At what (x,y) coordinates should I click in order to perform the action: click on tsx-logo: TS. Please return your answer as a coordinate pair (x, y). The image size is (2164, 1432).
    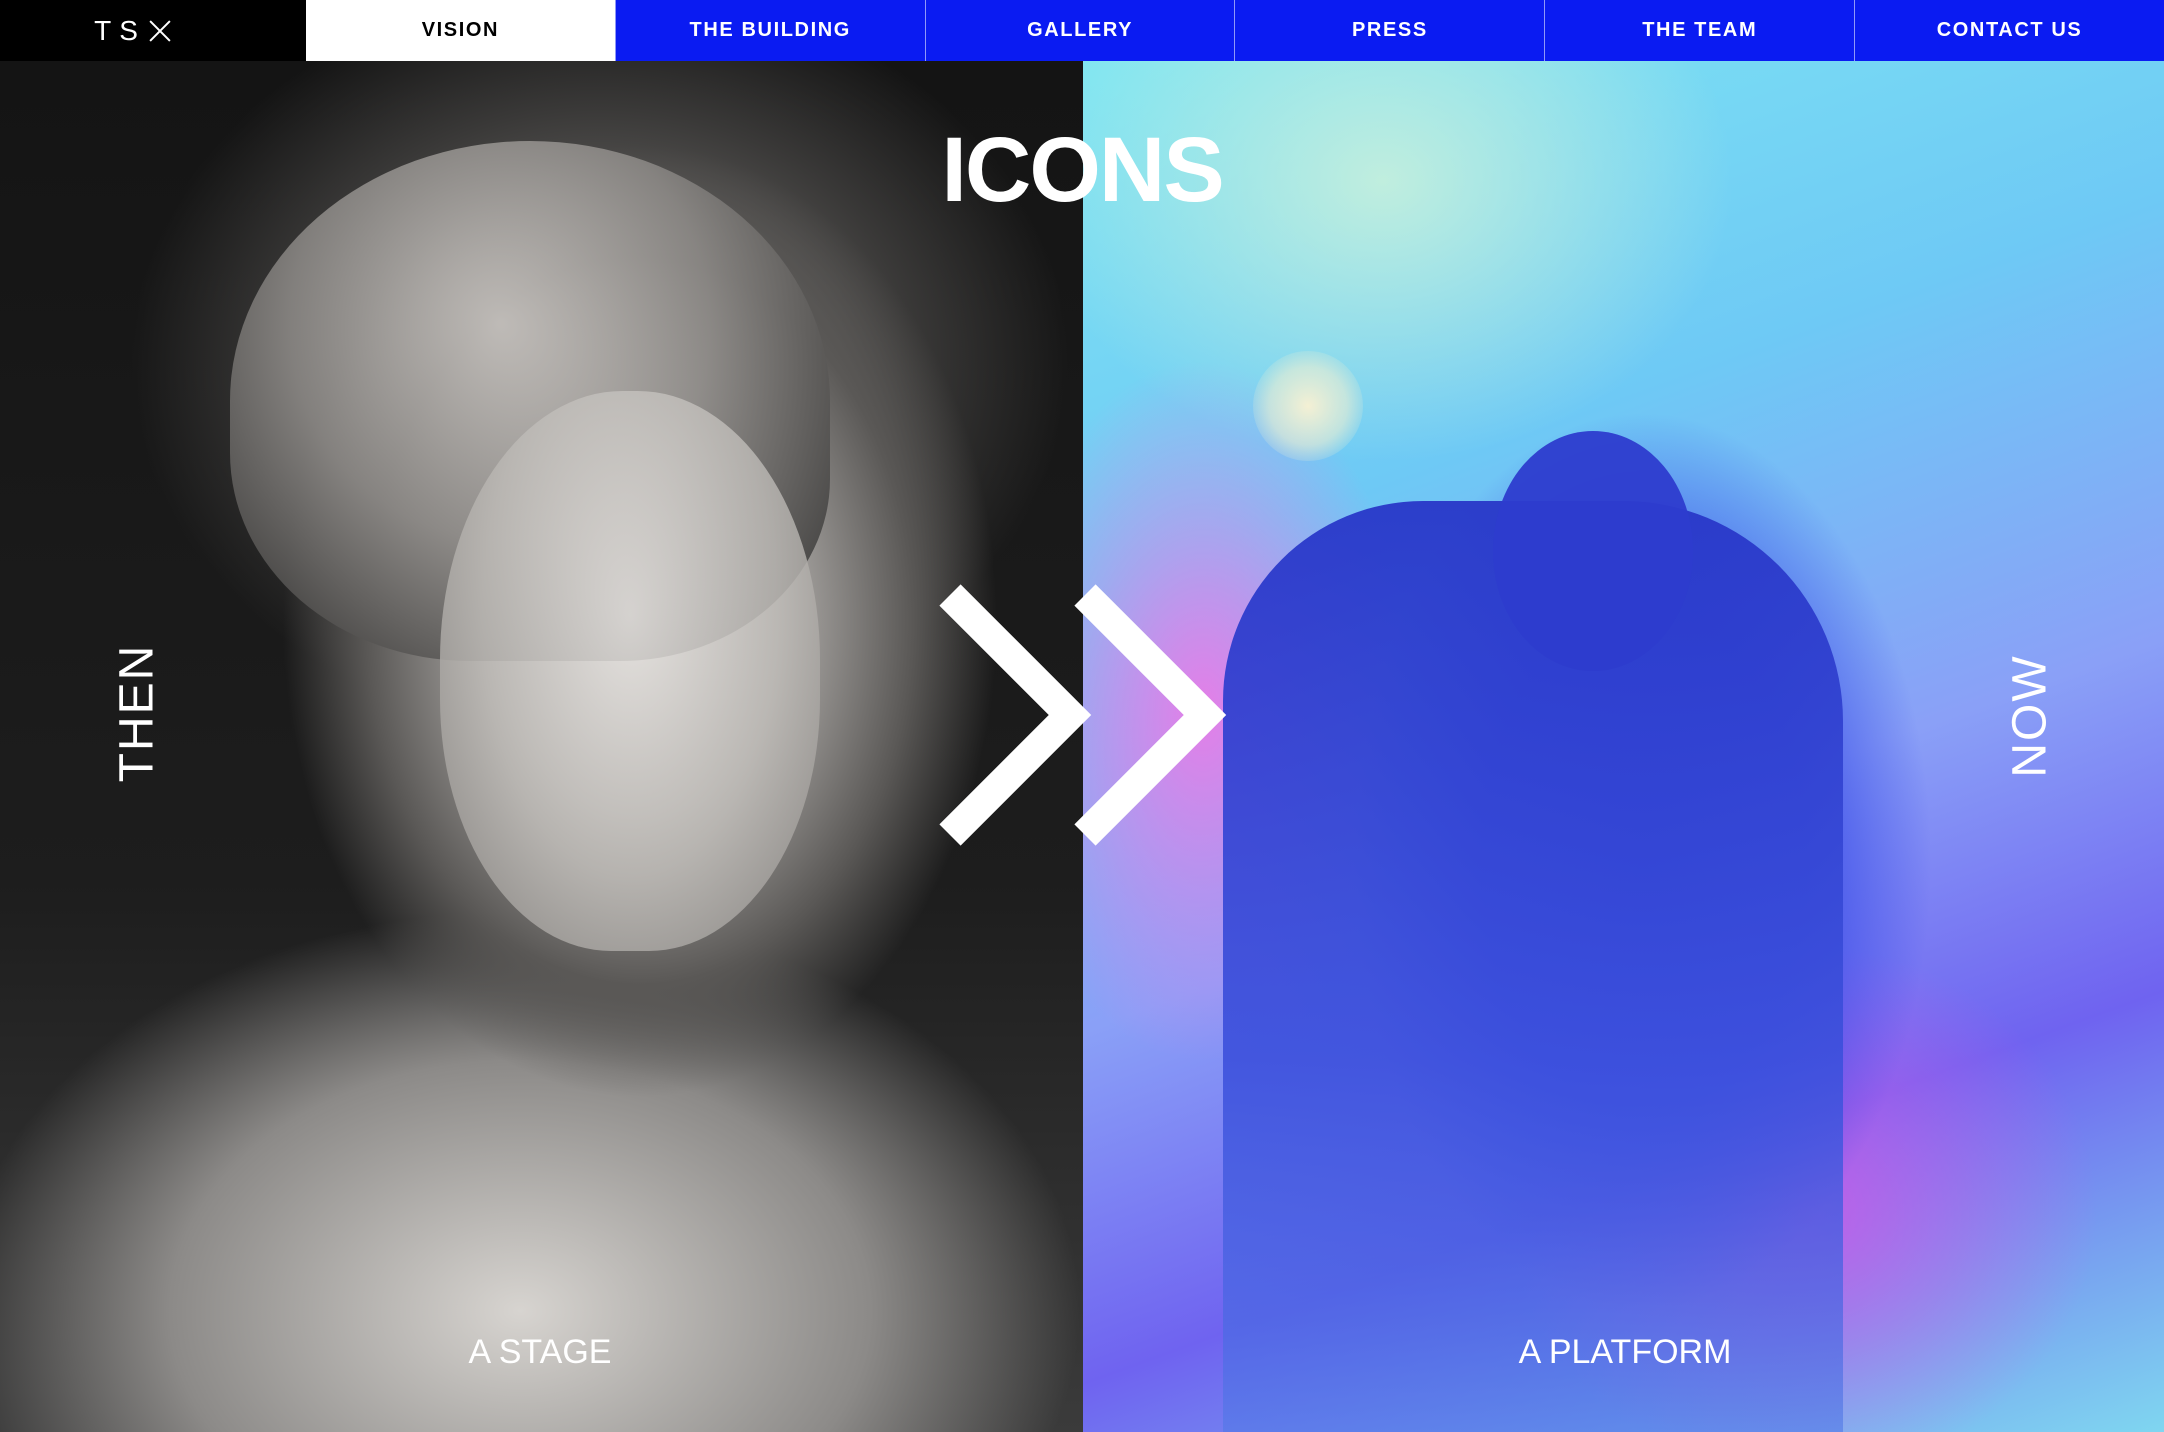
    Looking at the image, I should click on (153, 30).